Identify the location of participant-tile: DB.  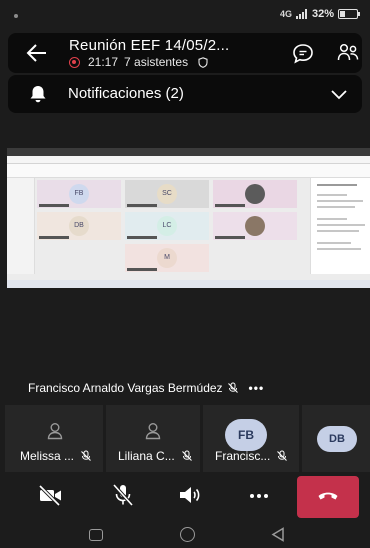
(336, 438).